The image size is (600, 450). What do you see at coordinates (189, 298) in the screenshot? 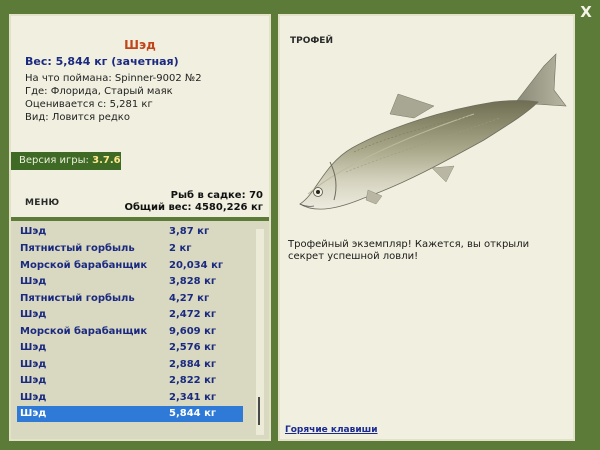
I see `catch-weight: 4,27 кг` at bounding box center [189, 298].